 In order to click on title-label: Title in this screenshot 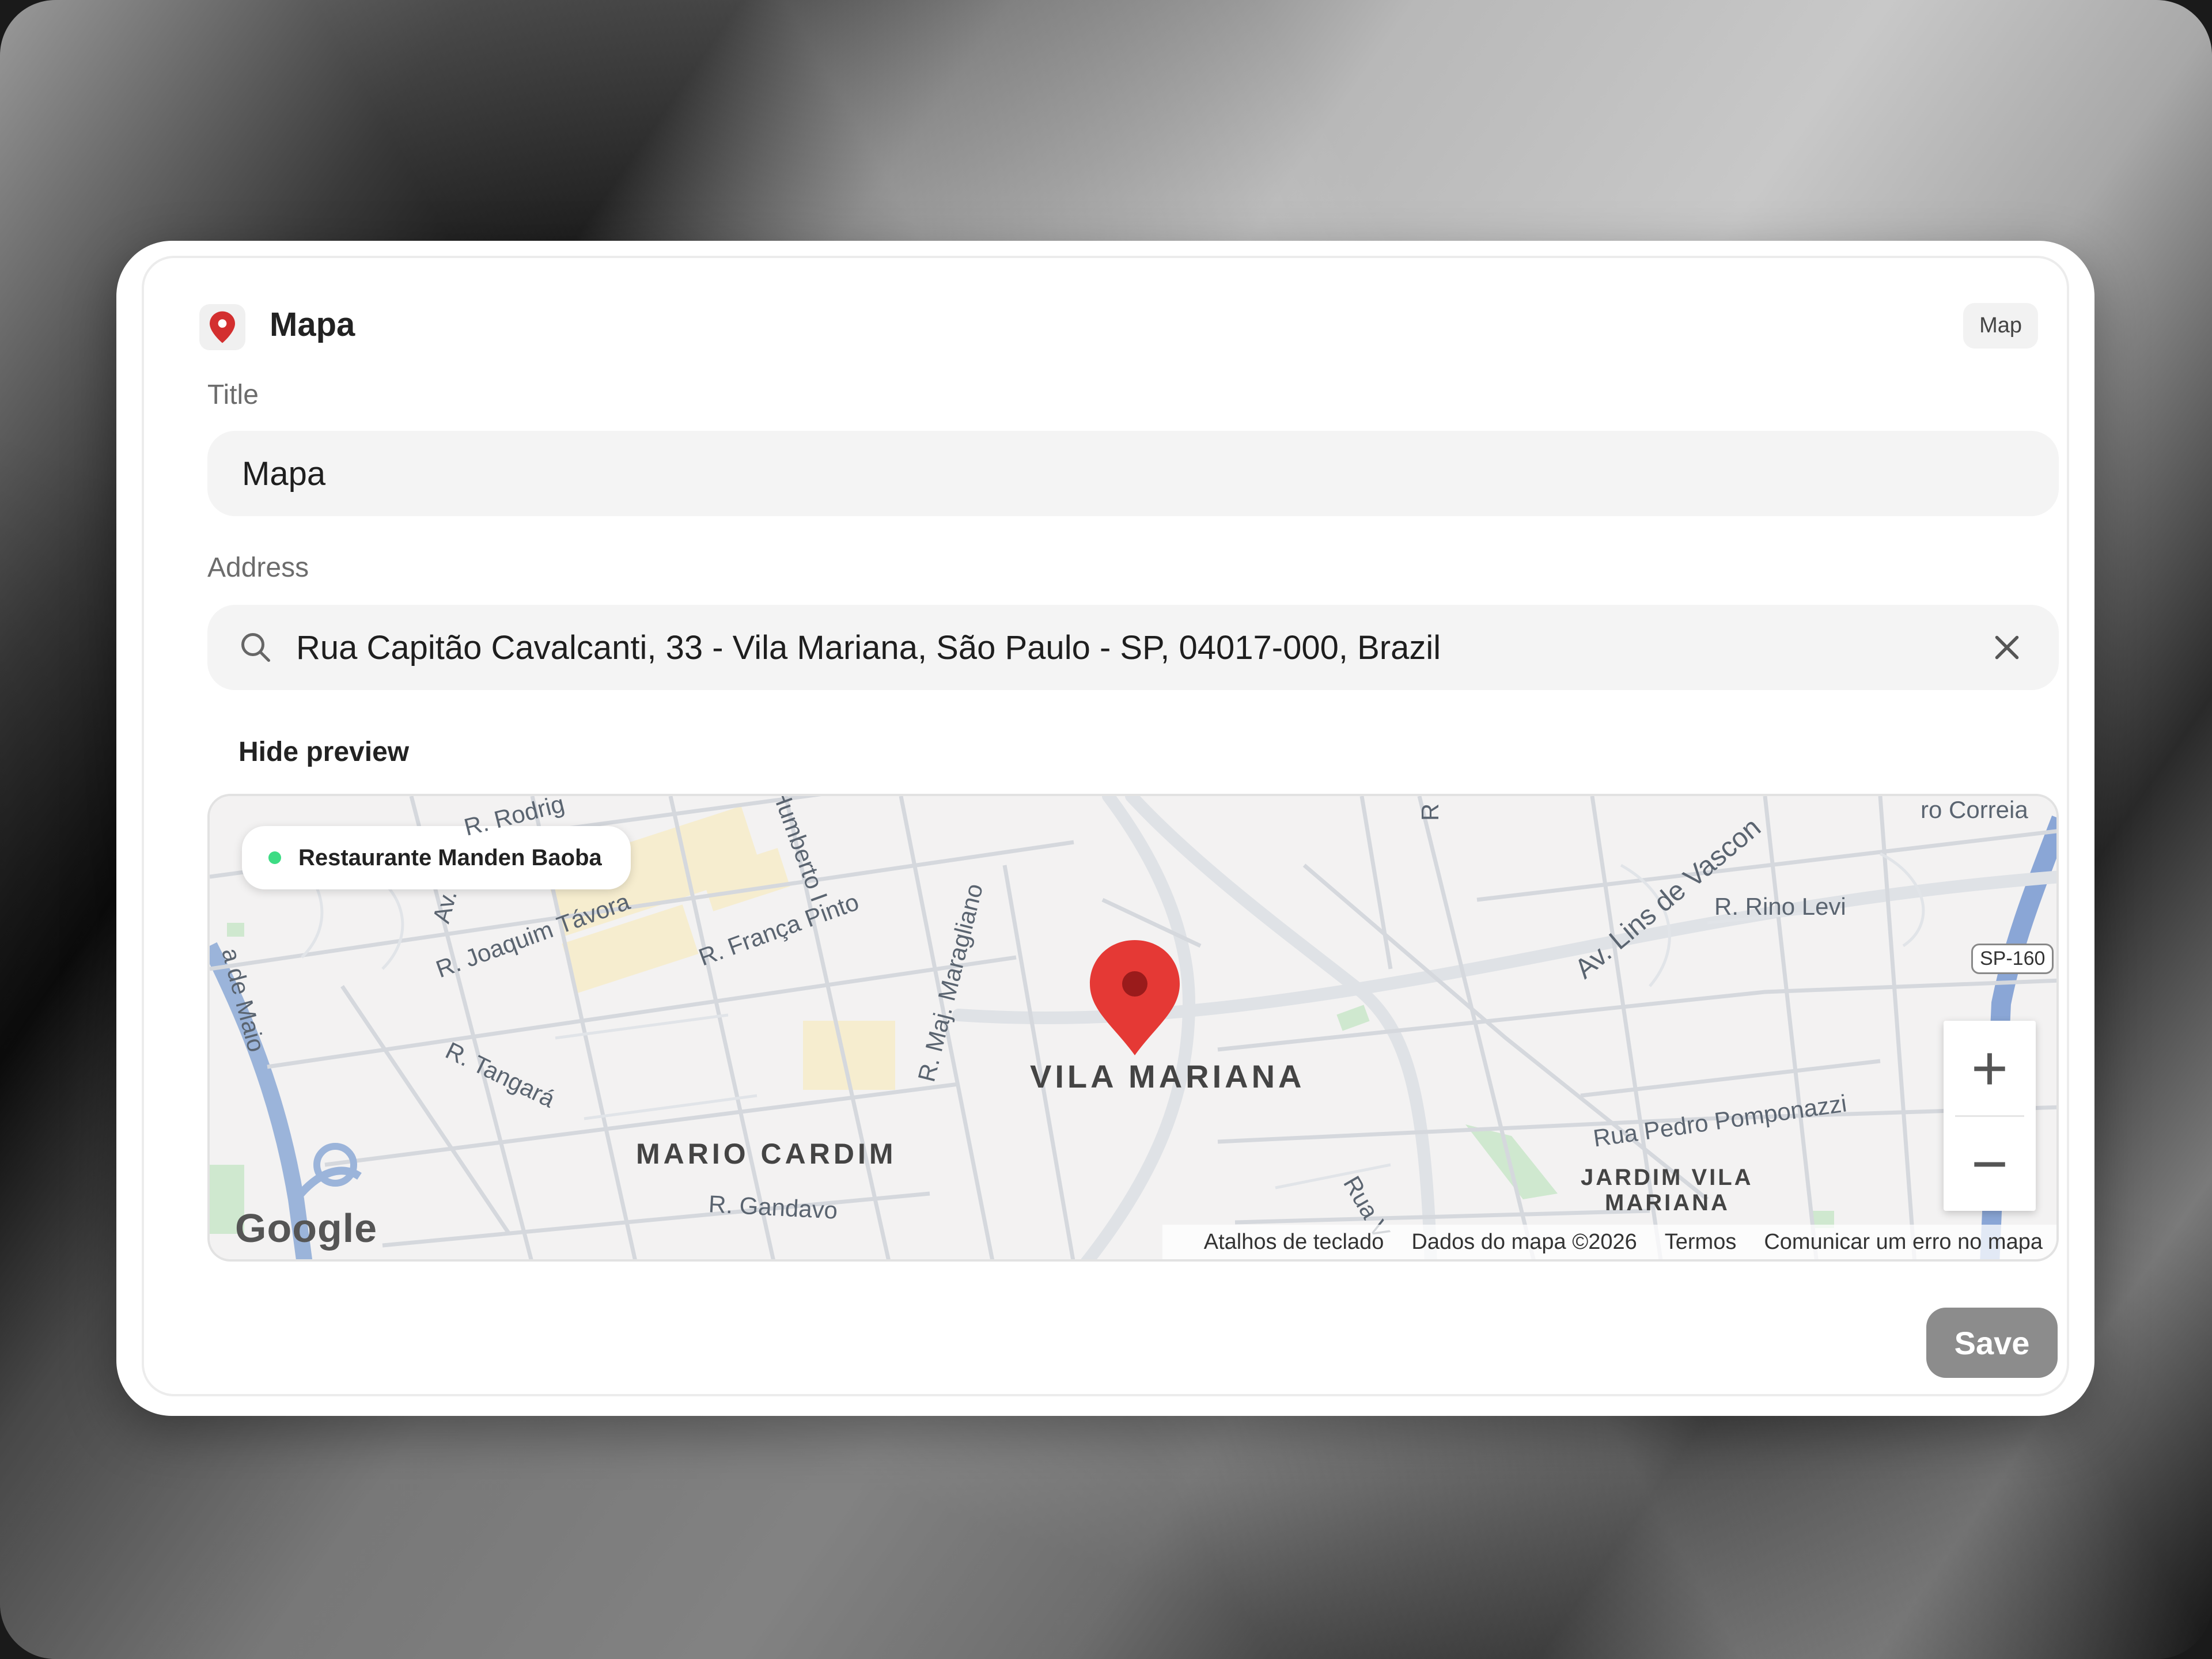, I will do `click(233, 395)`.